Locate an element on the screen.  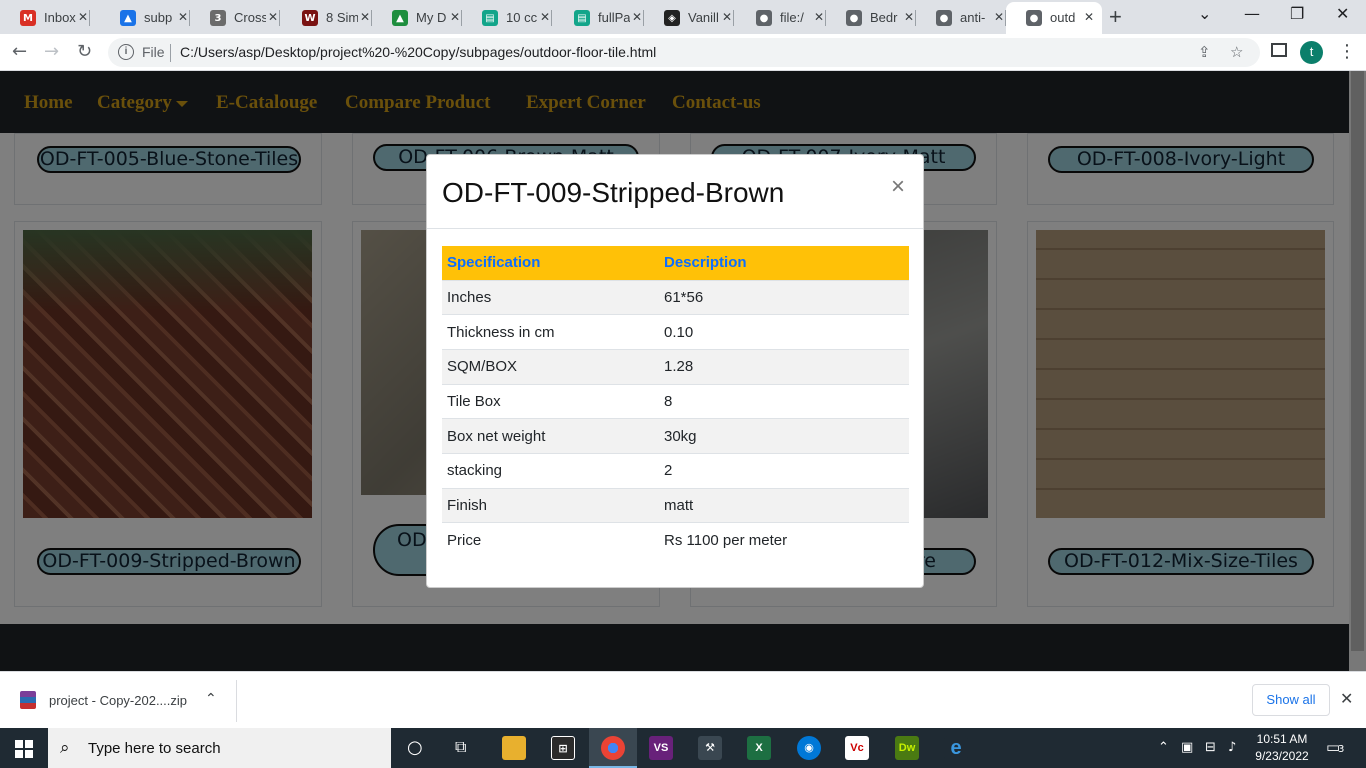
tab-title: subp is located at coordinates (158, 17).